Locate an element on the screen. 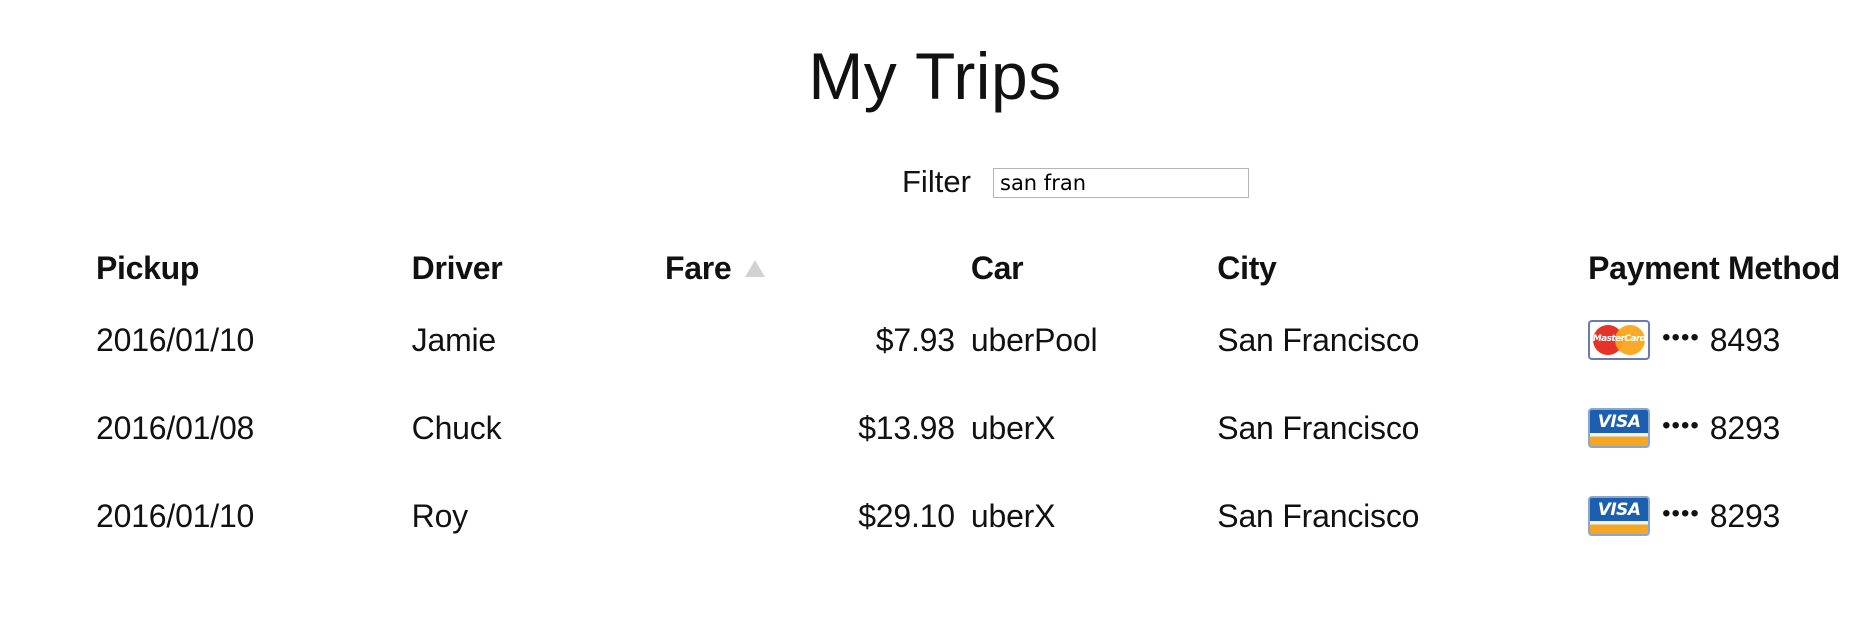 The height and width of the screenshot is (624, 1870). fare-cell: $13.98 is located at coordinates (906, 427).